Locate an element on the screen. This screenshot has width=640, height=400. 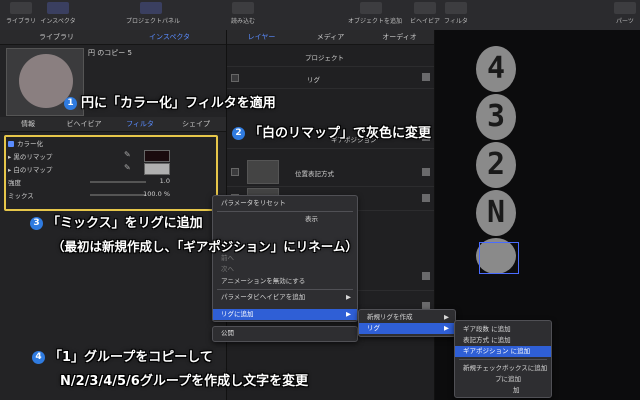
context-menu-lower: 公開 is located at coordinates (285, 334).